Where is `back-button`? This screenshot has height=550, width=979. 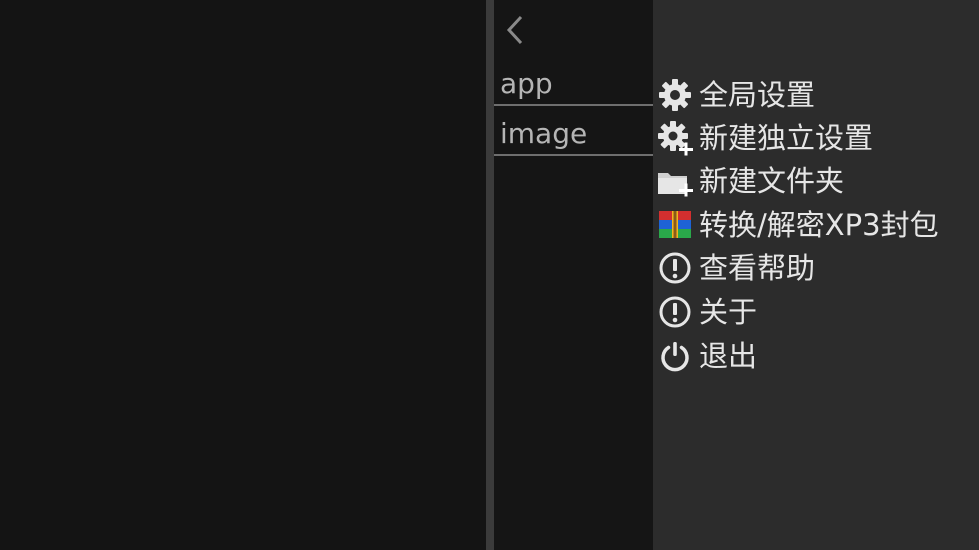
back-button is located at coordinates (515, 30).